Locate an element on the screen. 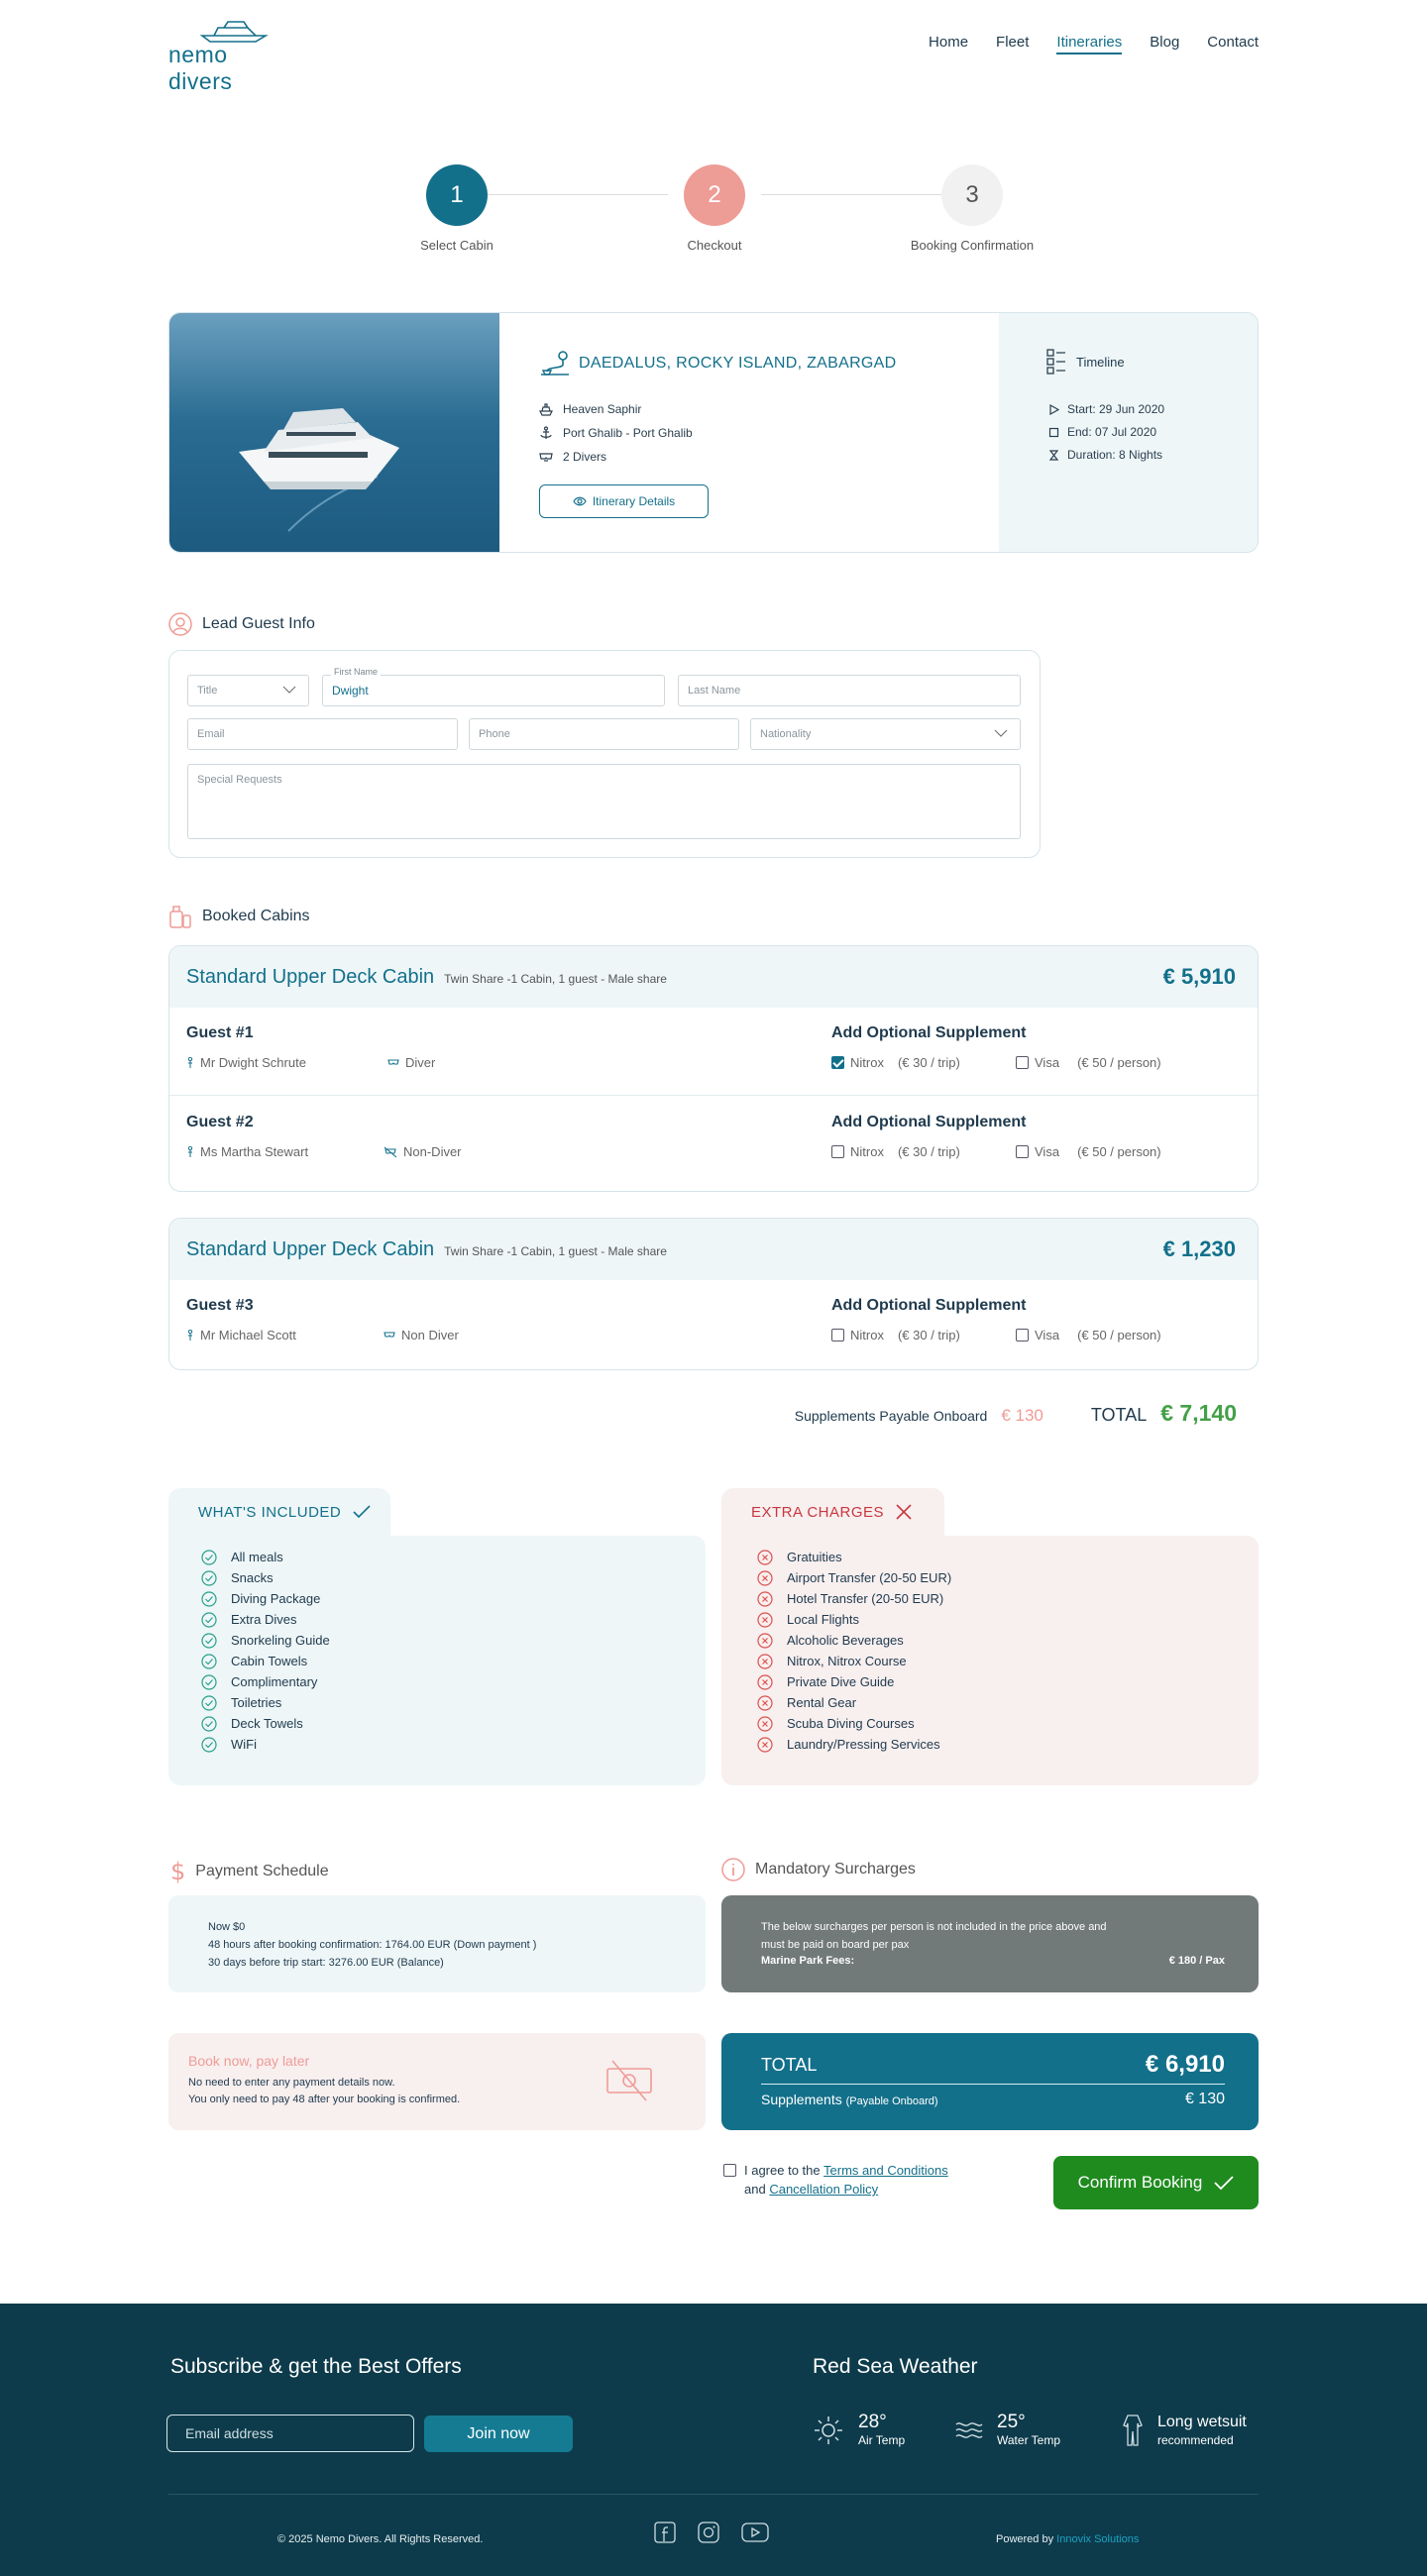  extra-charge-label: Scuba Diving Courses is located at coordinates (851, 1723).